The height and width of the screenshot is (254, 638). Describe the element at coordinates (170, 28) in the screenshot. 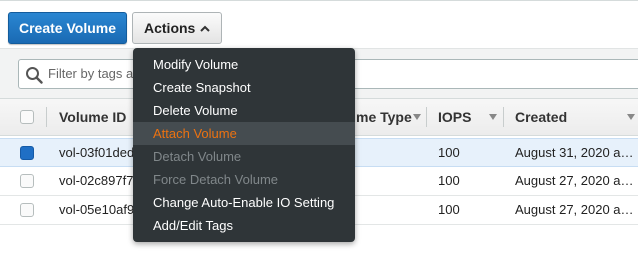

I see `actions-button-label: Actions` at that location.